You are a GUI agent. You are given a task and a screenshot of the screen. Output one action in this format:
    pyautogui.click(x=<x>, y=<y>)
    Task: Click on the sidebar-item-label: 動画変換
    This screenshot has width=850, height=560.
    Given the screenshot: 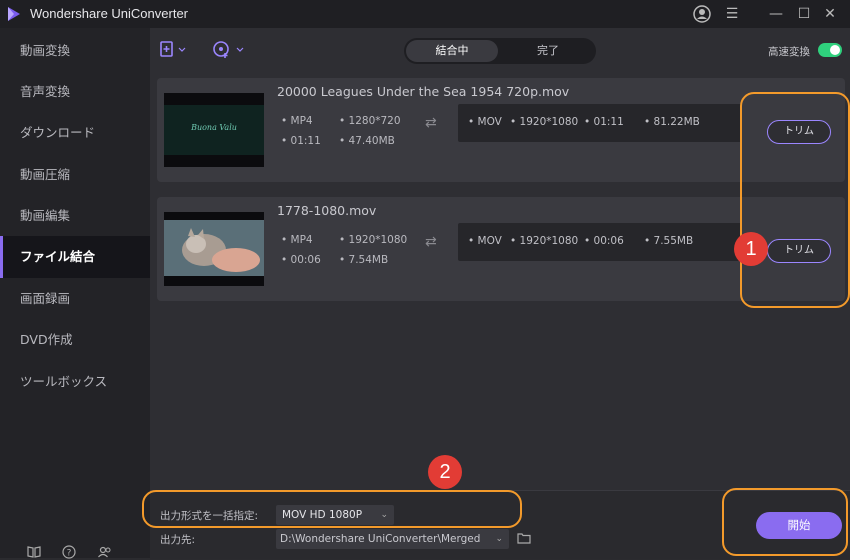 What is the action you would take?
    pyautogui.click(x=45, y=50)
    